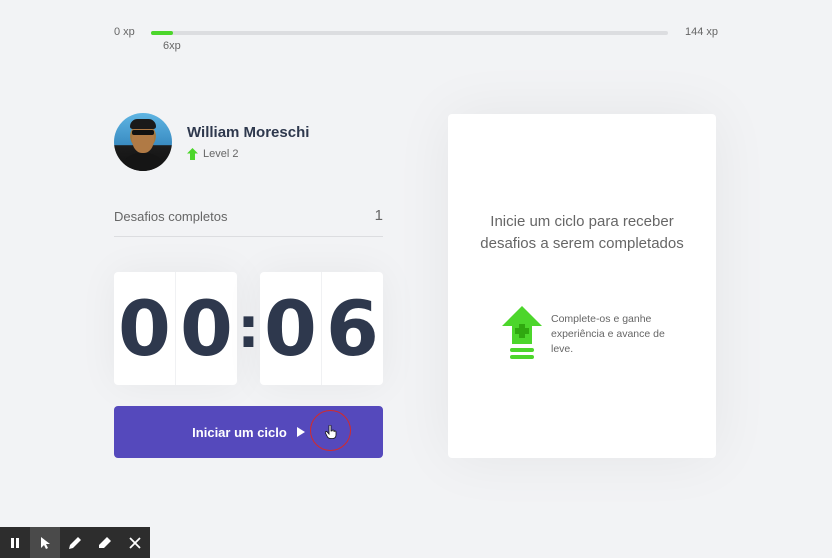  What do you see at coordinates (206, 328) in the screenshot?
I see `minute-digit-right: 0` at bounding box center [206, 328].